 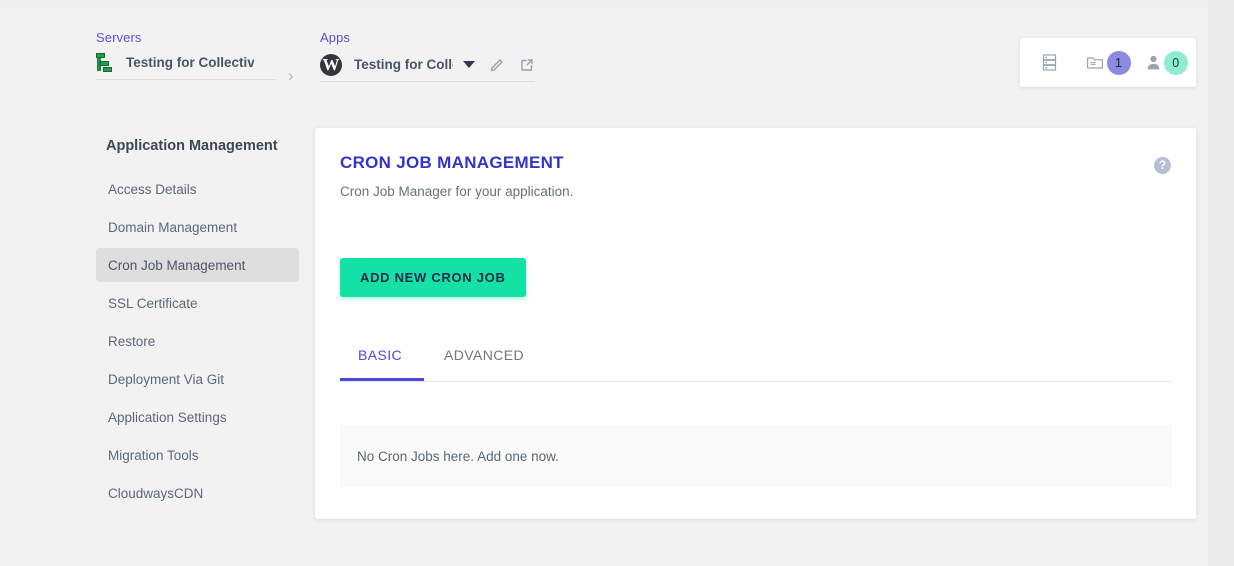 I want to click on tab-advanced: ADVANCED, so click(x=484, y=359).